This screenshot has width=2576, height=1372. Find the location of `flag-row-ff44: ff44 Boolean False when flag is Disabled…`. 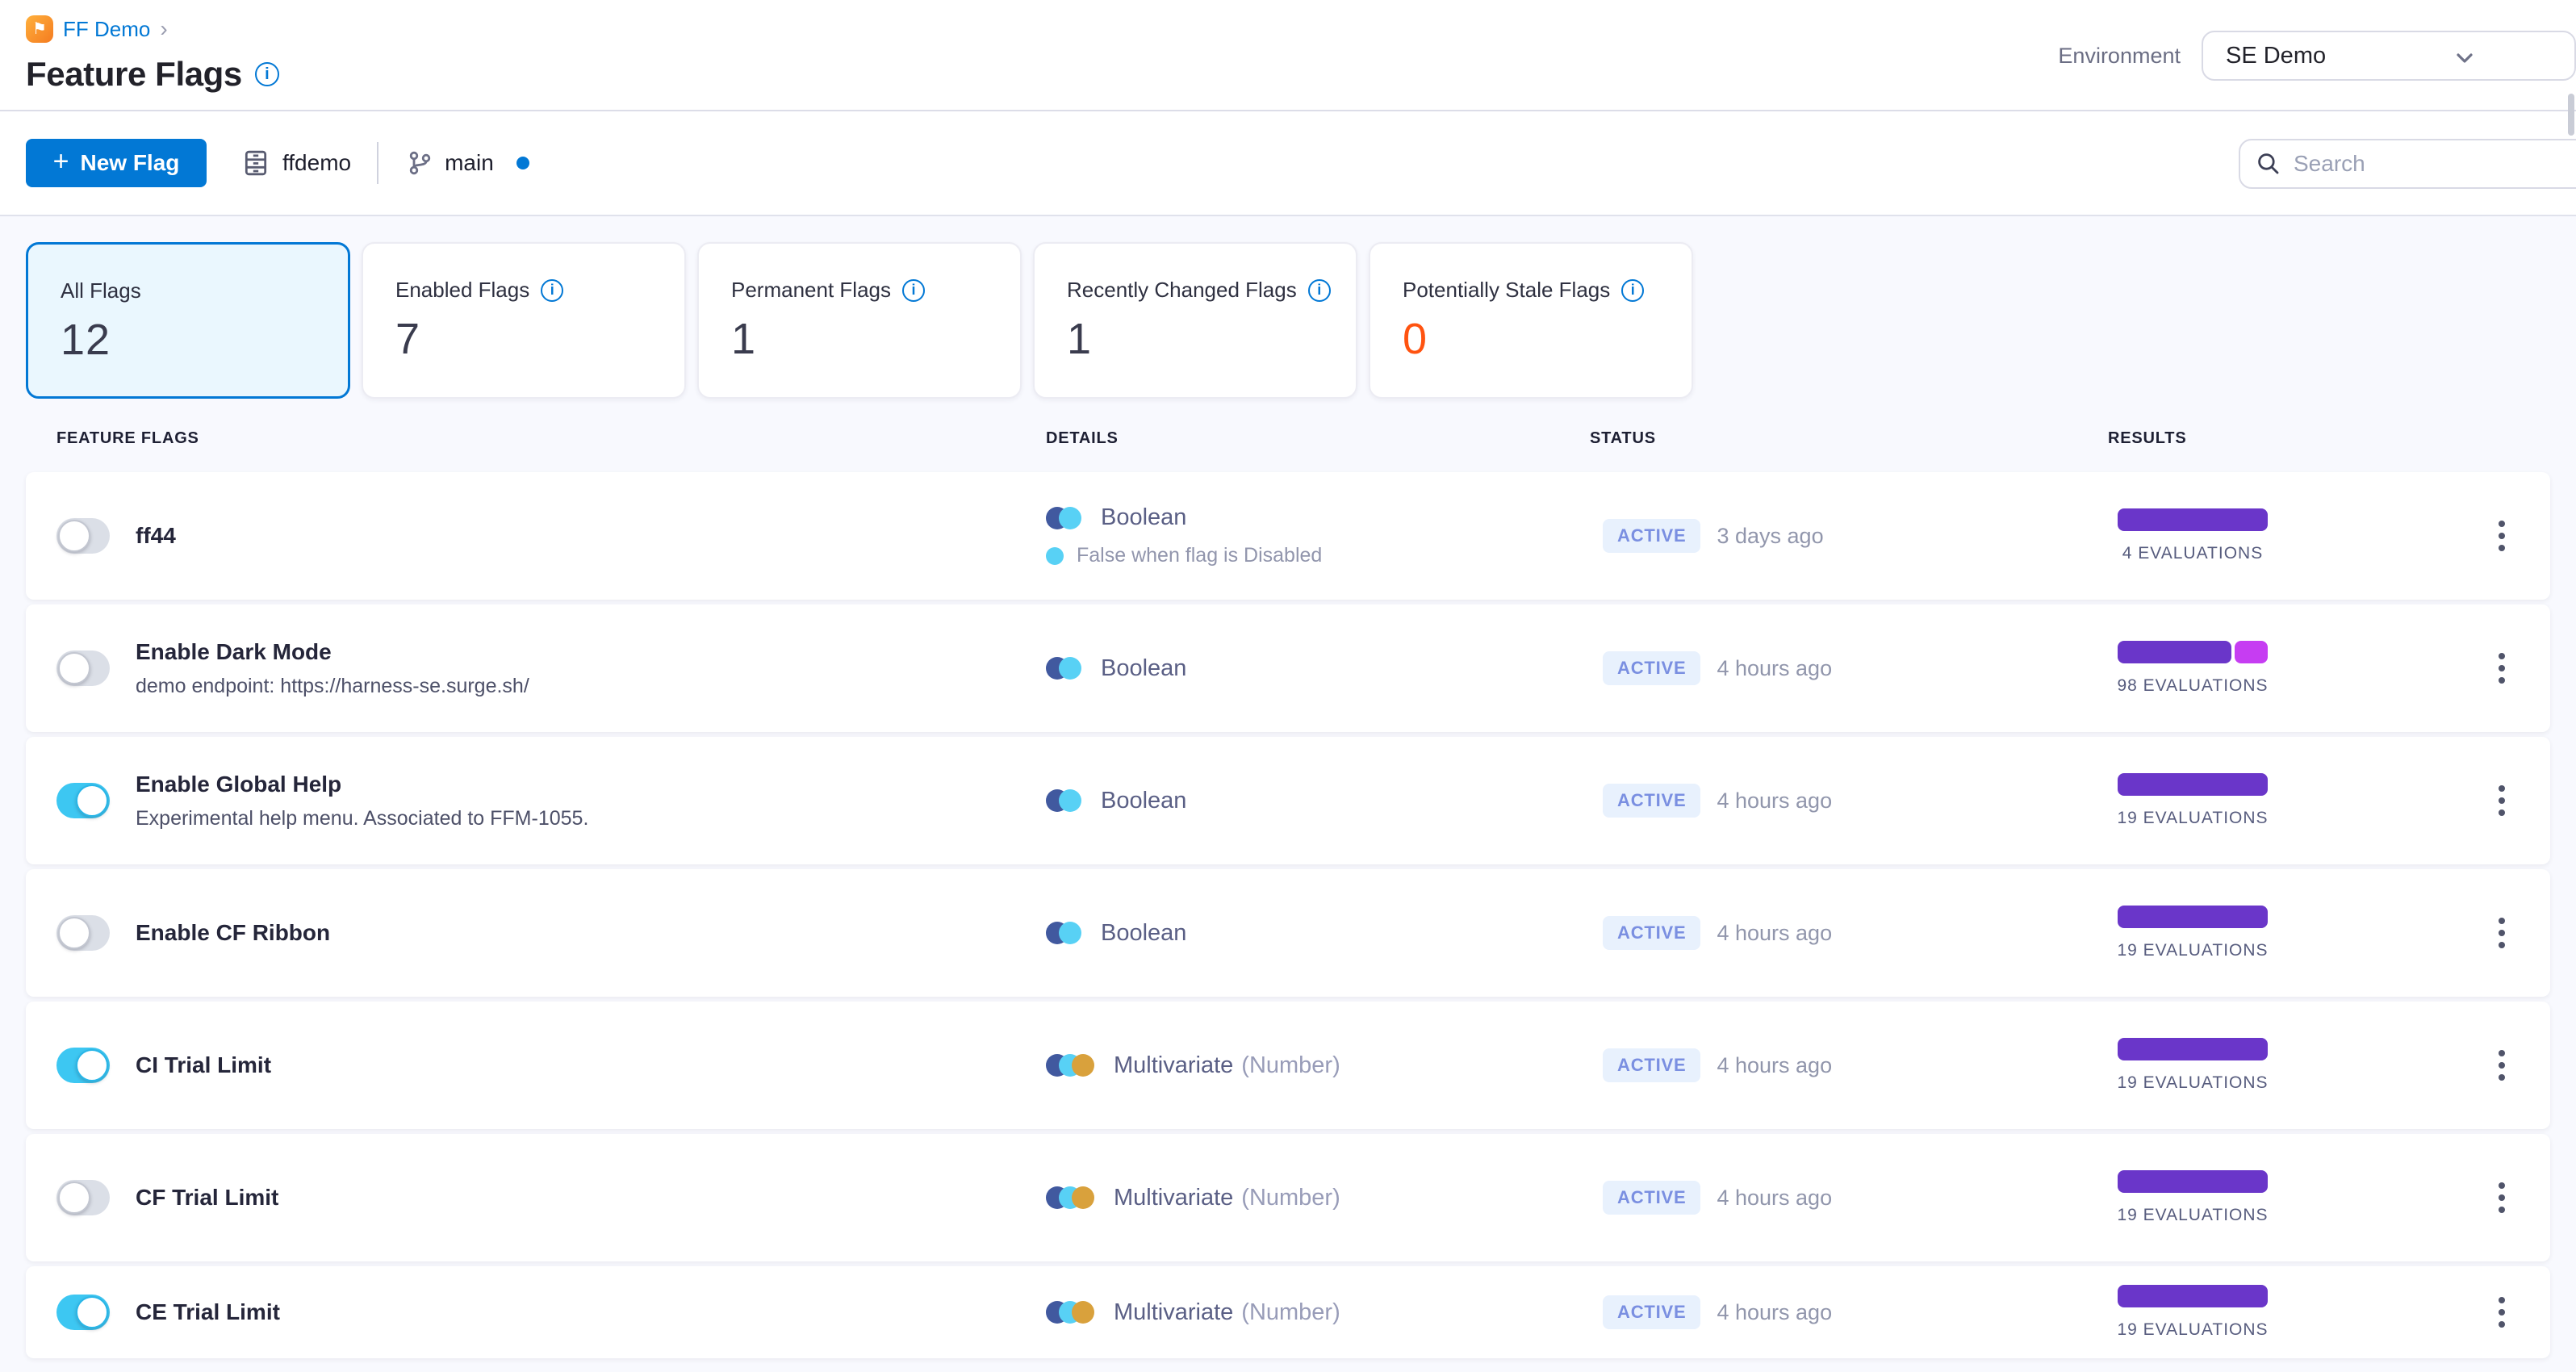

flag-row-ff44: ff44 Boolean False when flag is Disabled… is located at coordinates (1288, 536).